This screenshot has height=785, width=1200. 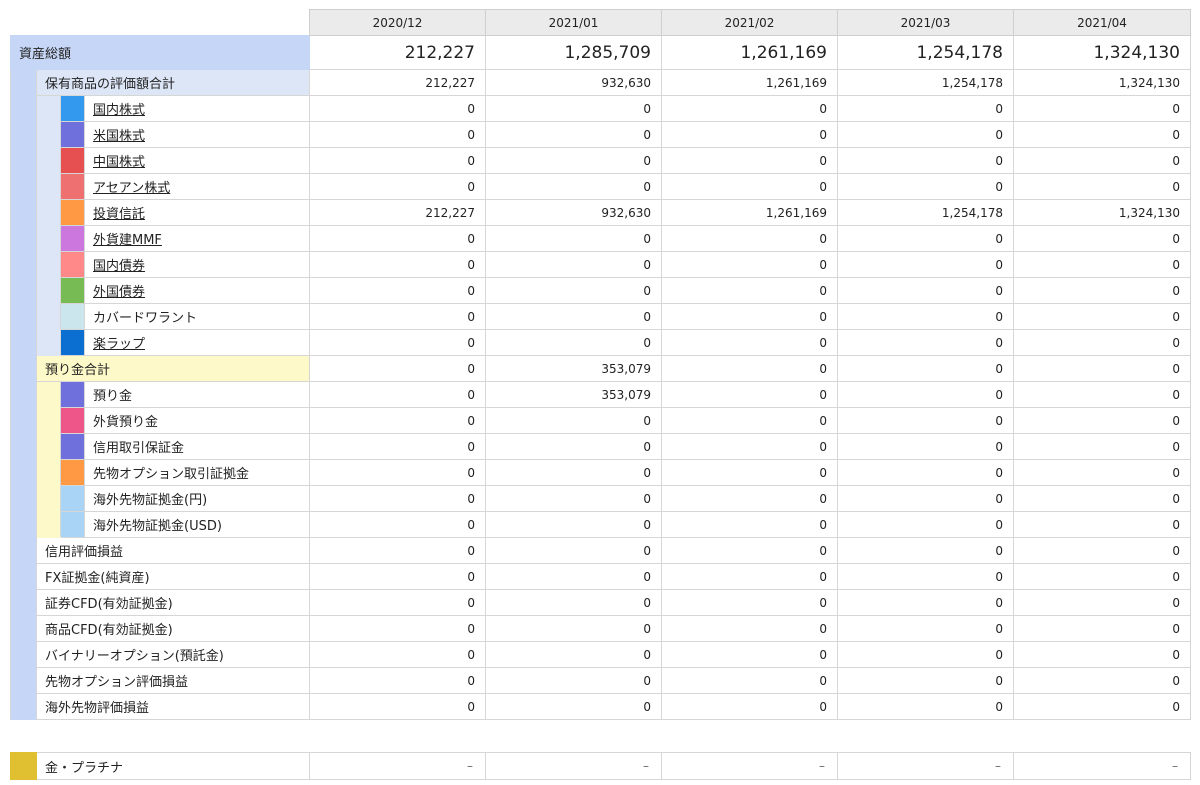 What do you see at coordinates (601, 446) in the screenshot?
I see `deposit-row: 信用取引保証金 0 0 0 0 0` at bounding box center [601, 446].